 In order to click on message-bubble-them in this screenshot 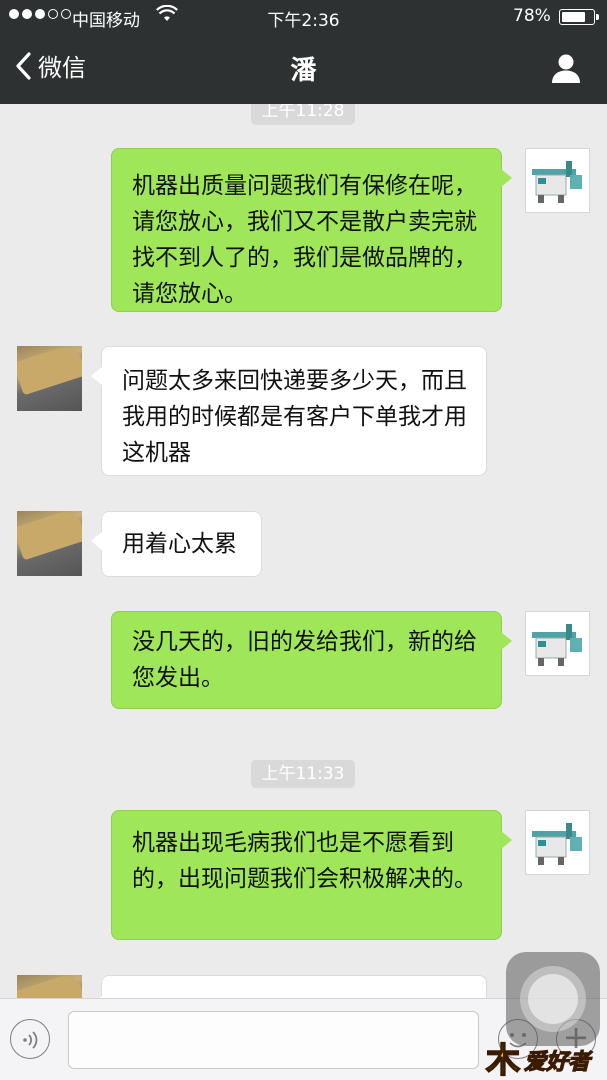, I will do `click(289, 986)`.